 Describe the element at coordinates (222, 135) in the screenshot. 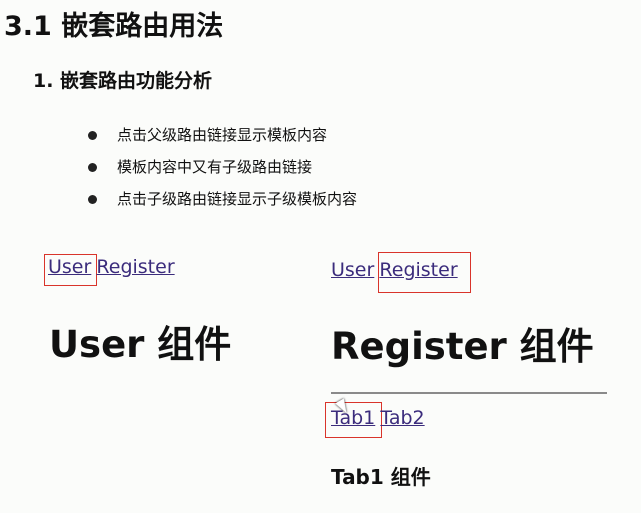

I see `bullet-text: 点击父级路由链接显示模板内容` at that location.